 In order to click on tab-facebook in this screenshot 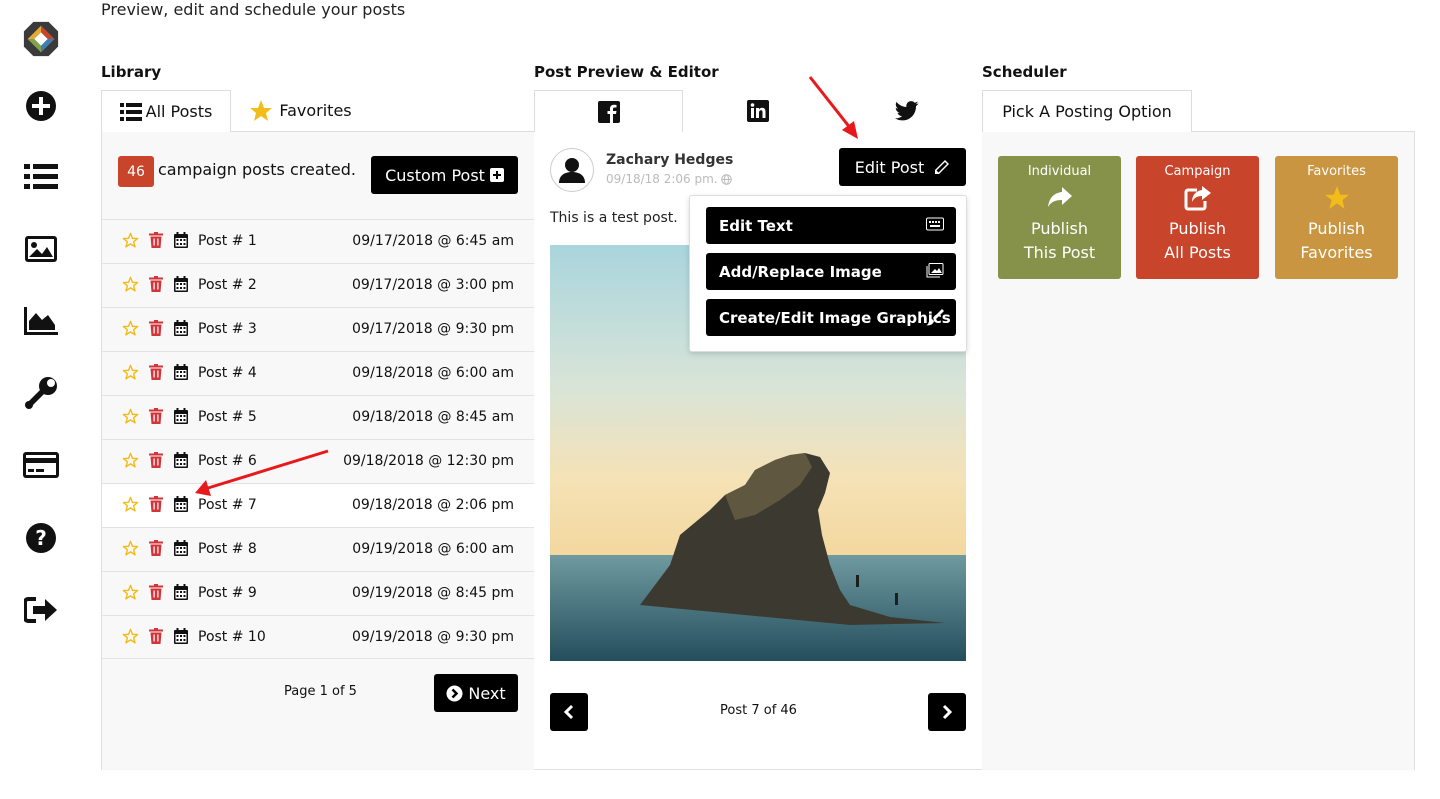, I will do `click(608, 111)`.